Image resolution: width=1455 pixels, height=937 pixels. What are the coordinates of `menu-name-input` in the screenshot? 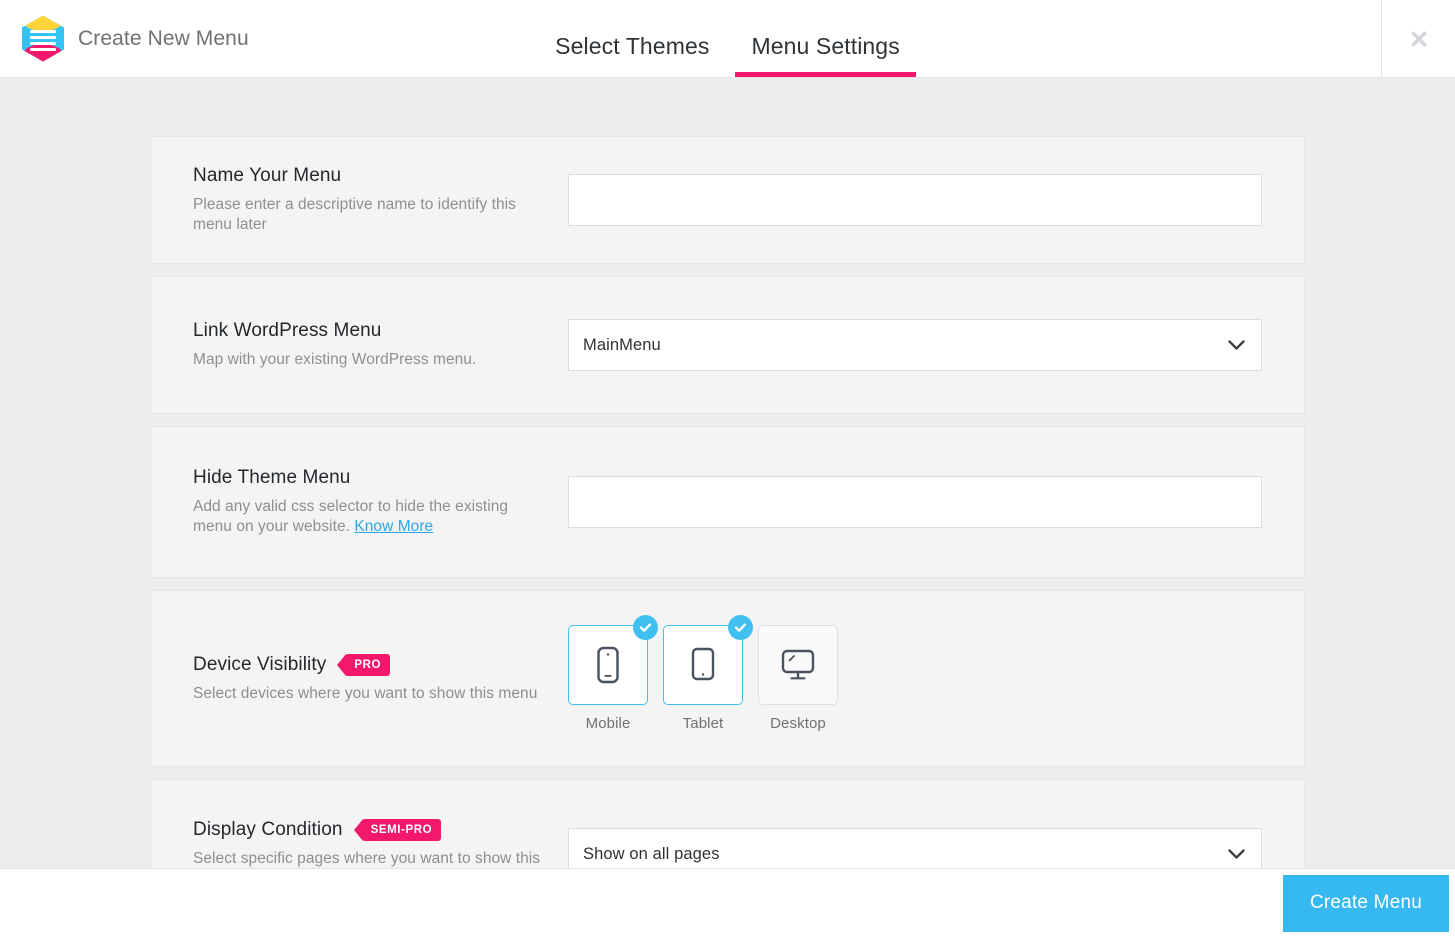 It's located at (915, 200).